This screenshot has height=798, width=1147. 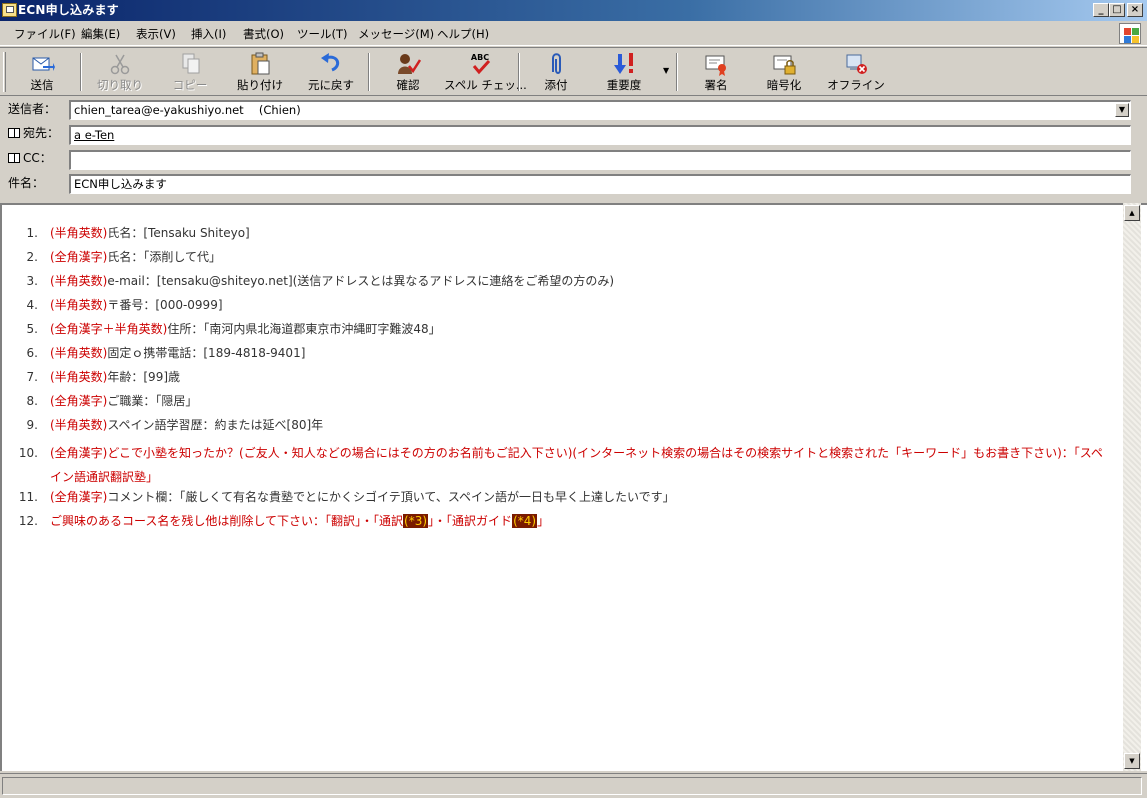 I want to click on cc-label-wrap: CC：, so click(x=30, y=158).